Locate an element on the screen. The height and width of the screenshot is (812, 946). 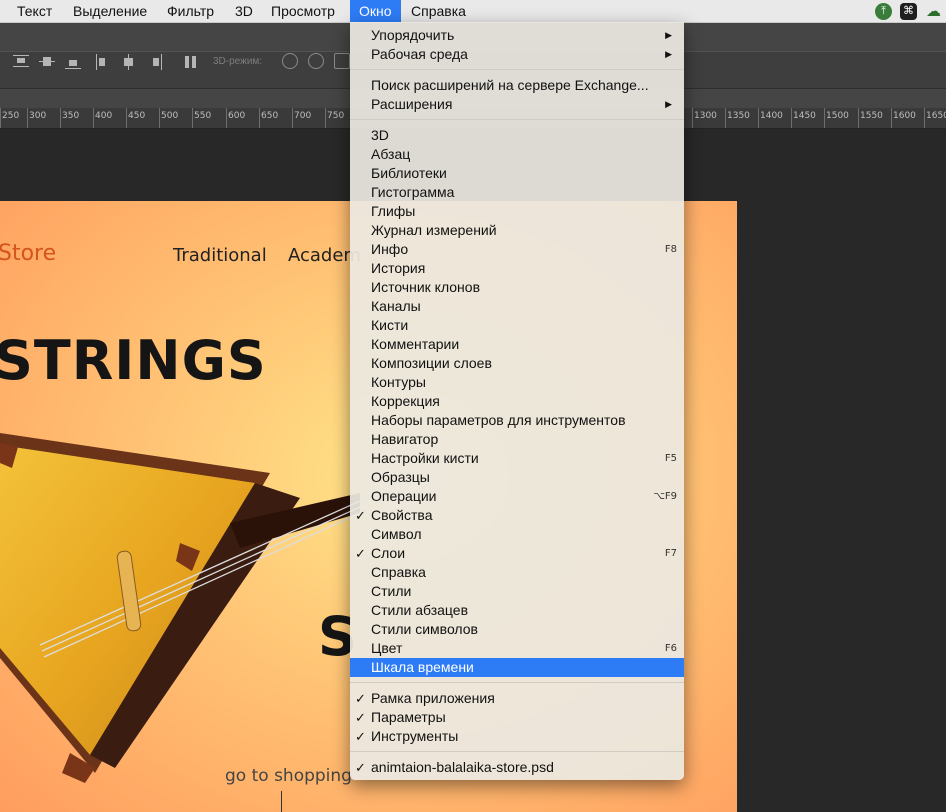
menu-item-label: Стили абзацев is located at coordinates (420, 610).